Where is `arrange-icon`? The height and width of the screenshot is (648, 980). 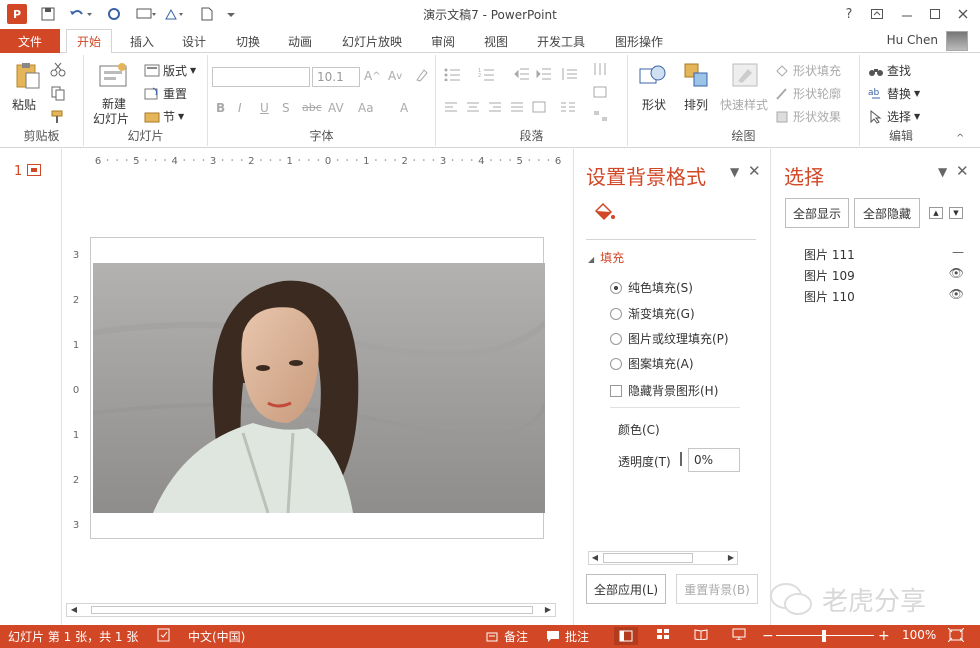
arrange-icon is located at coordinates (697, 76).